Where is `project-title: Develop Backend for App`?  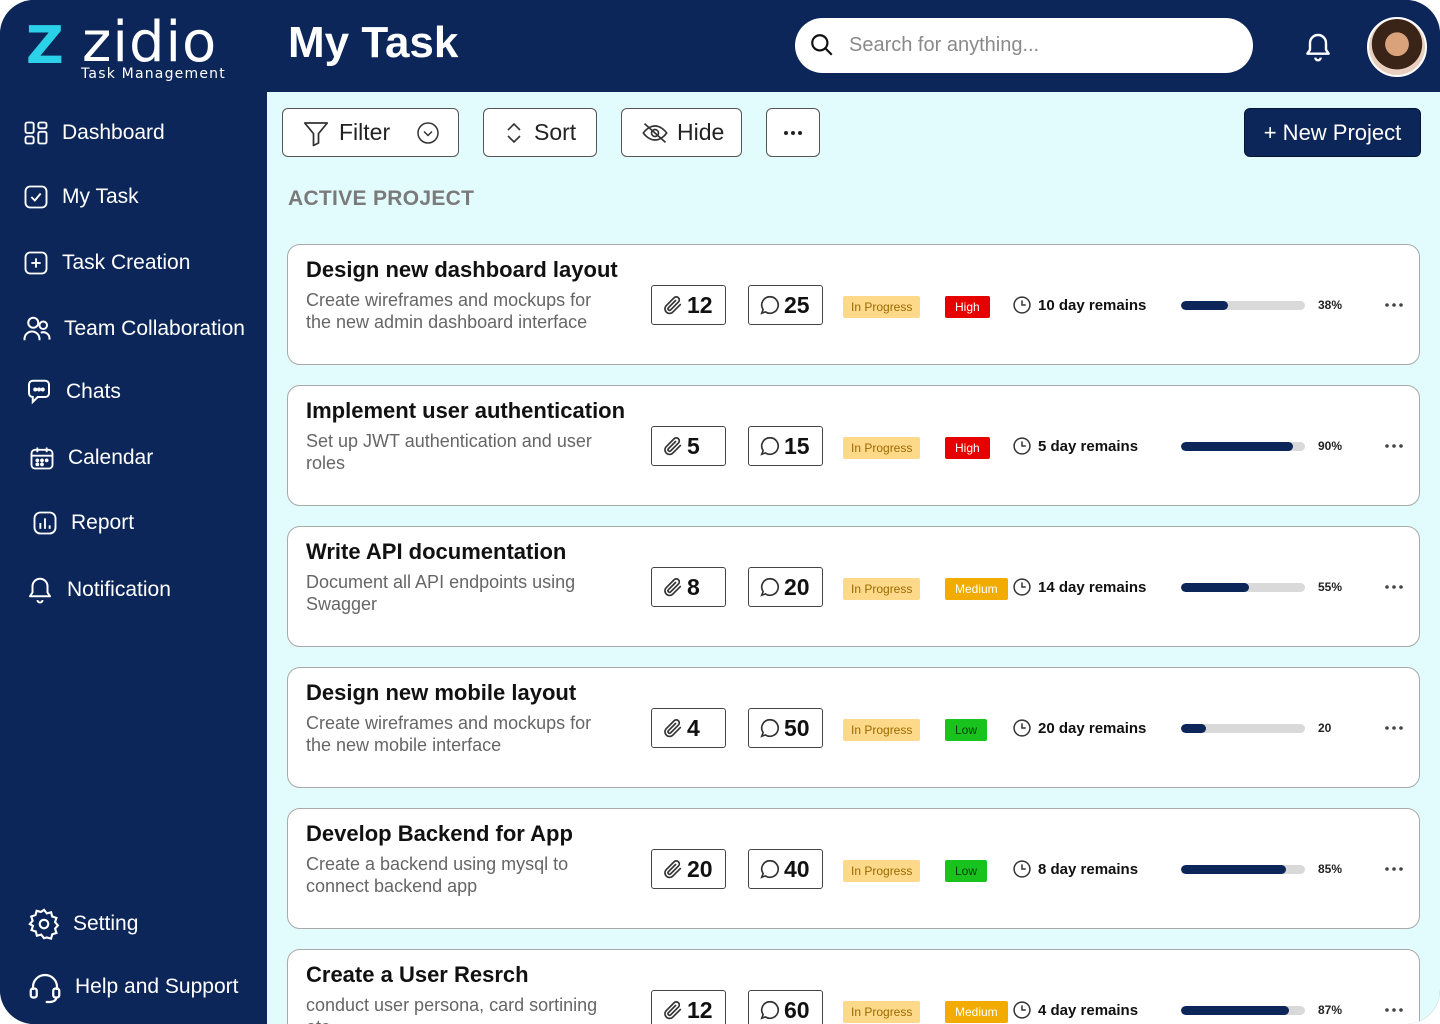
project-title: Develop Backend for App is located at coordinates (439, 833).